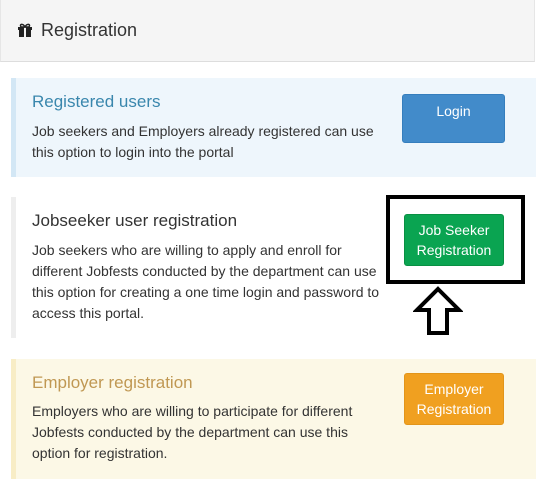 The image size is (537, 482). I want to click on employer-registration-title: Employer registration, so click(112, 382).